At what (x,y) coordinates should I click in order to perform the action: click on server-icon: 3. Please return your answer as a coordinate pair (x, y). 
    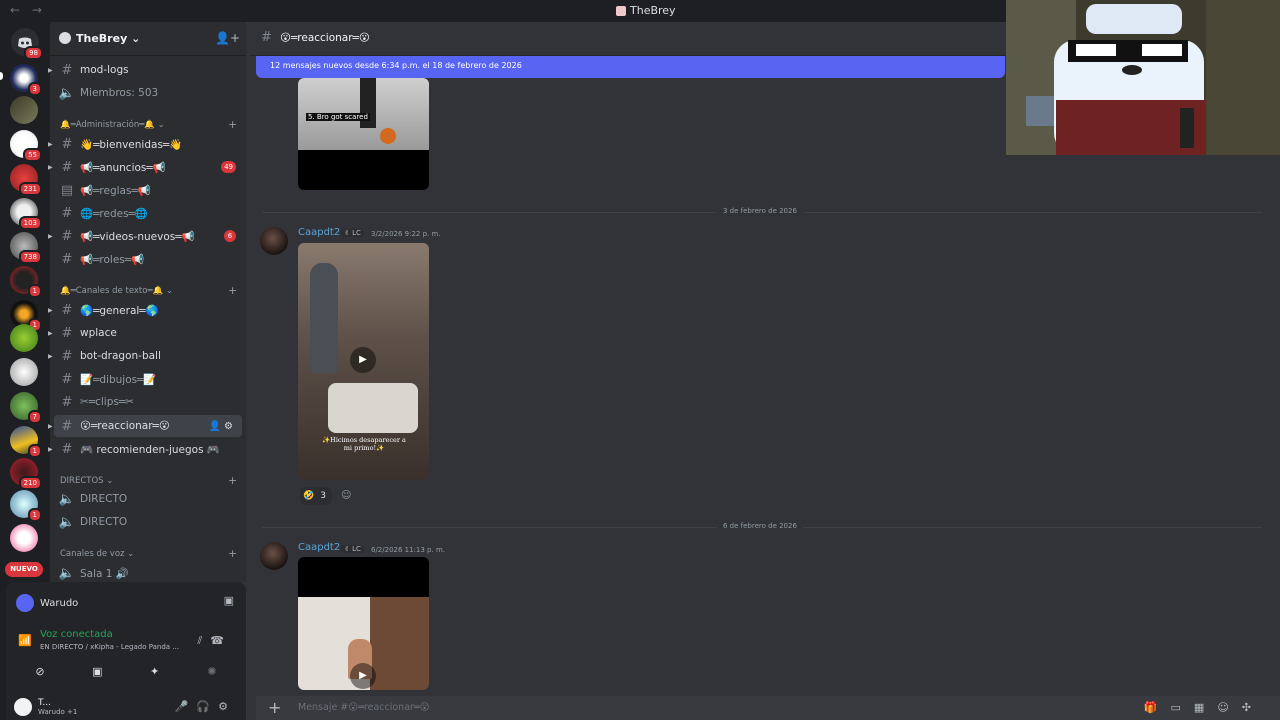
    Looking at the image, I should click on (26, 80).